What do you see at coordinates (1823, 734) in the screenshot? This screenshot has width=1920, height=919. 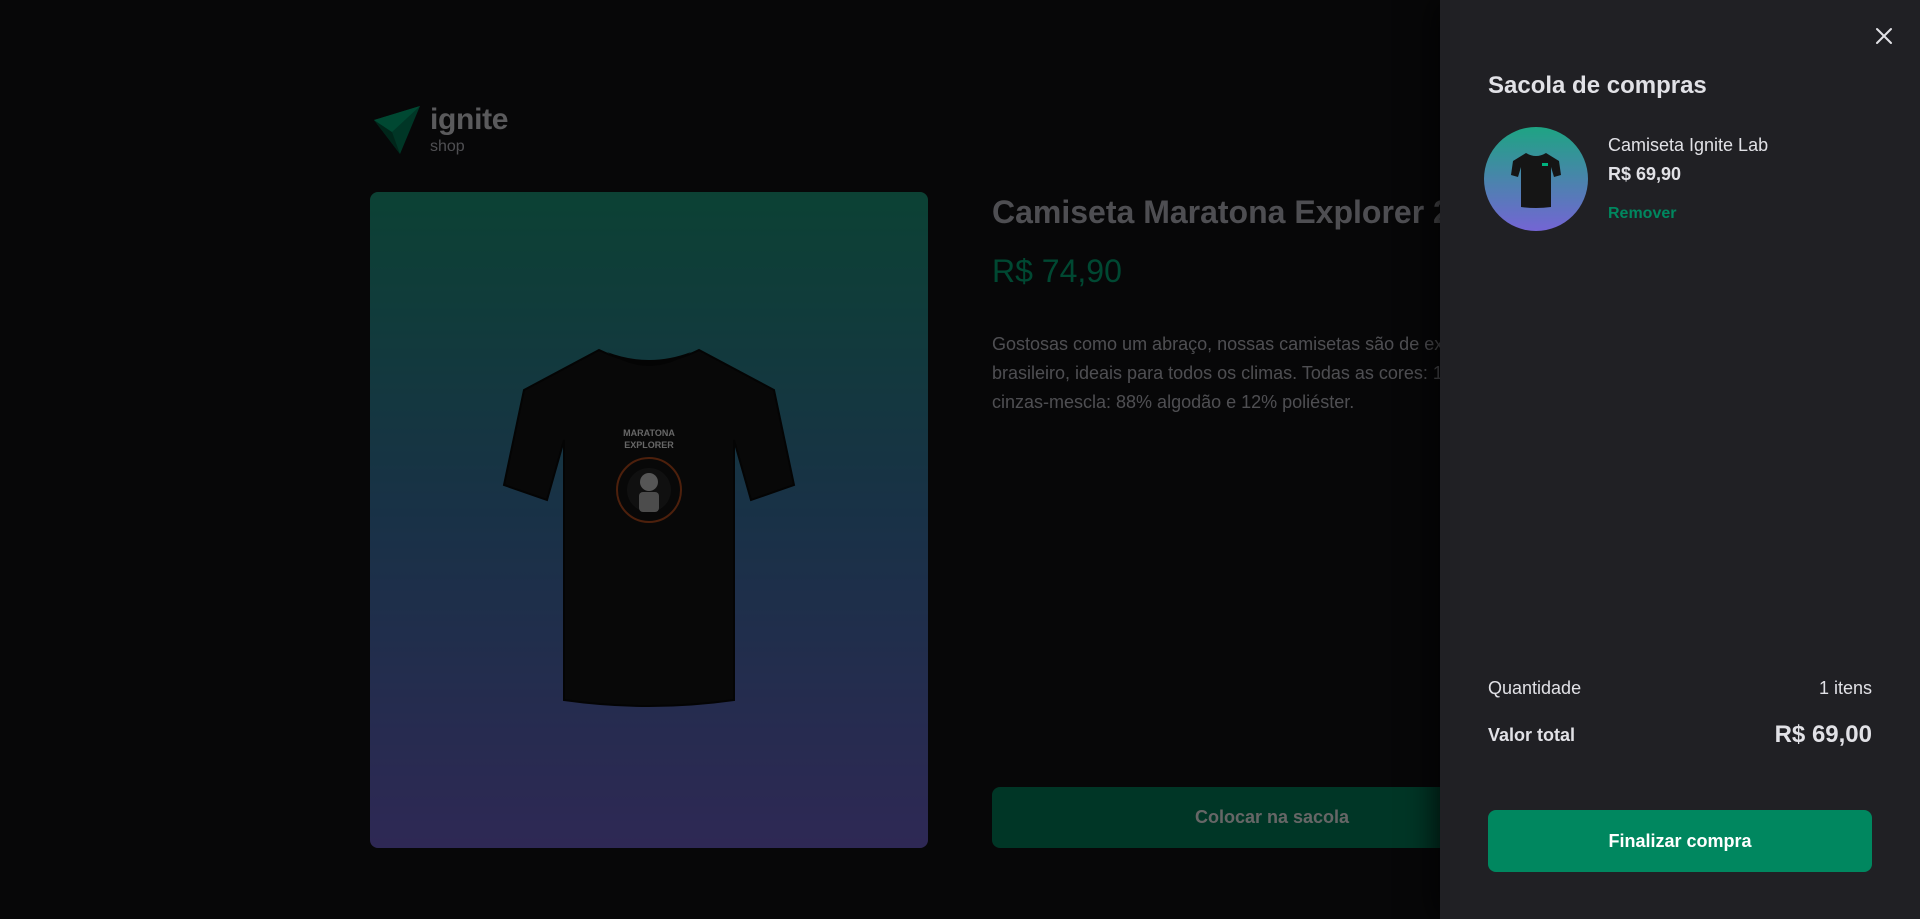 I see `total-value: R$ 69,00` at bounding box center [1823, 734].